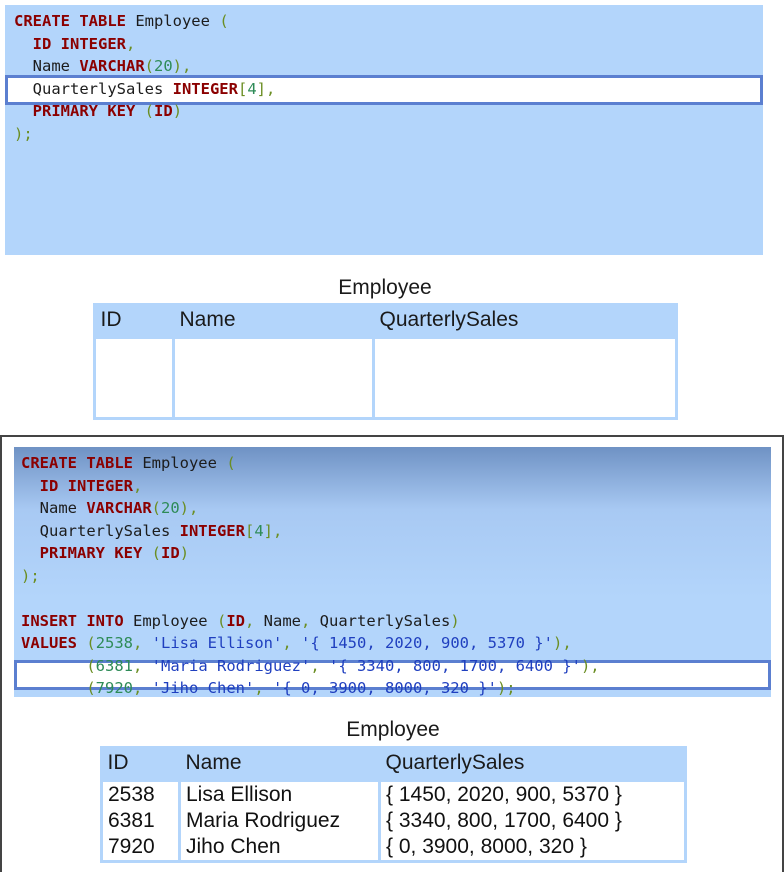 The height and width of the screenshot is (872, 784). Describe the element at coordinates (170, 508) in the screenshot. I see `code-token: 20` at that location.